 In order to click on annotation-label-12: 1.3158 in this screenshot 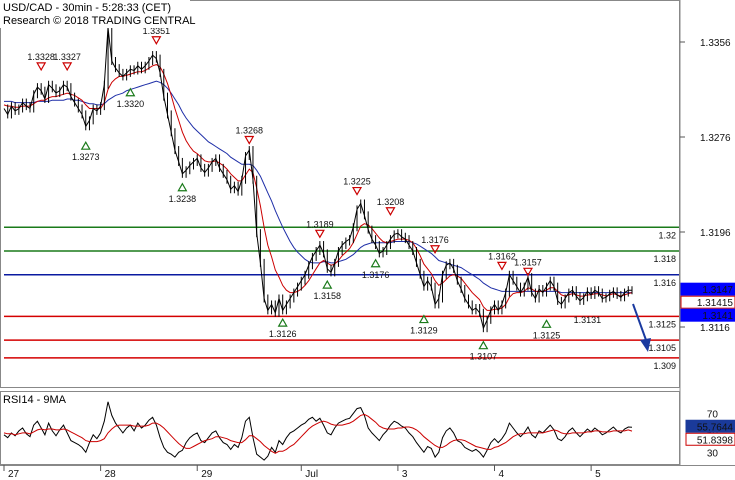, I will do `click(328, 296)`.